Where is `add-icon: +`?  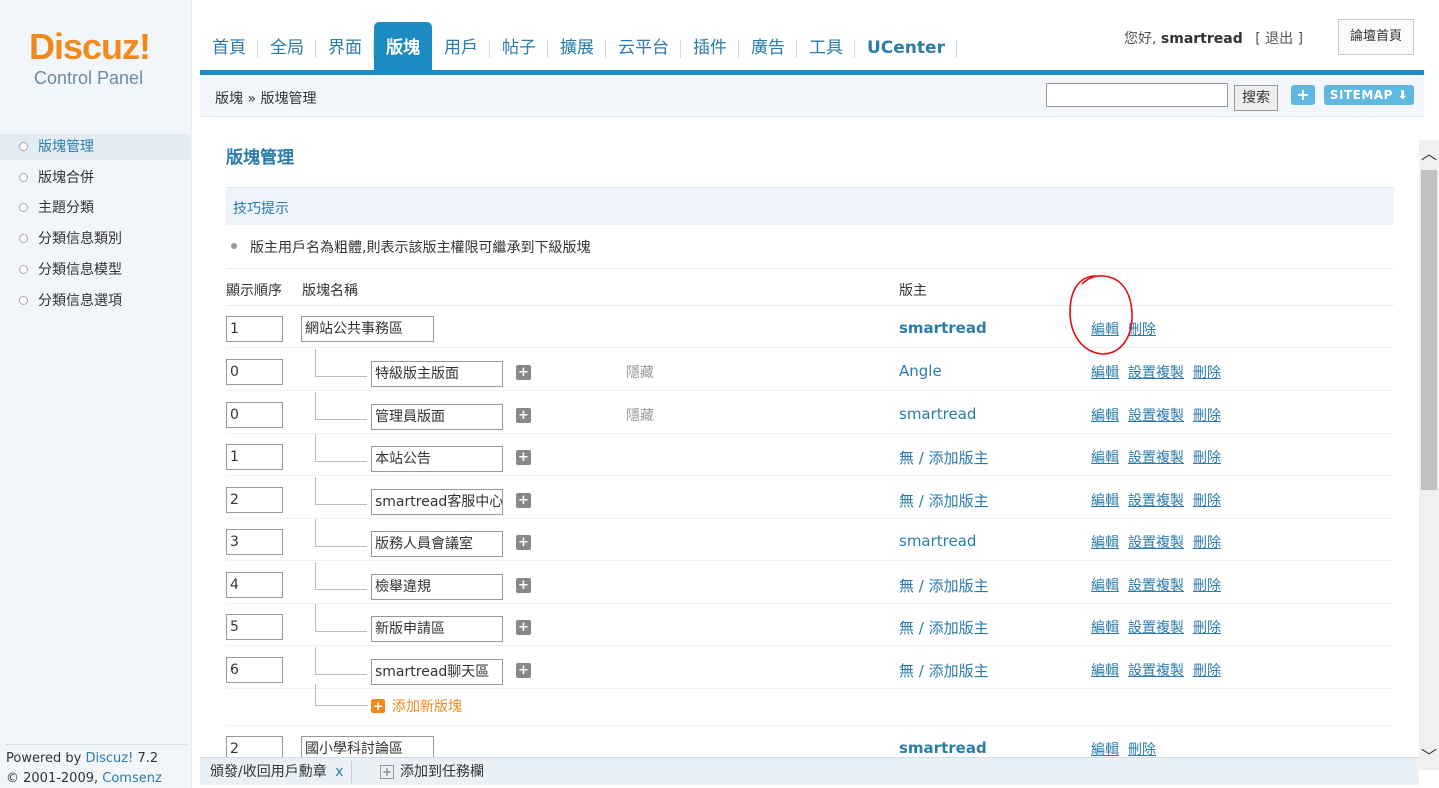
add-icon: + is located at coordinates (378, 706).